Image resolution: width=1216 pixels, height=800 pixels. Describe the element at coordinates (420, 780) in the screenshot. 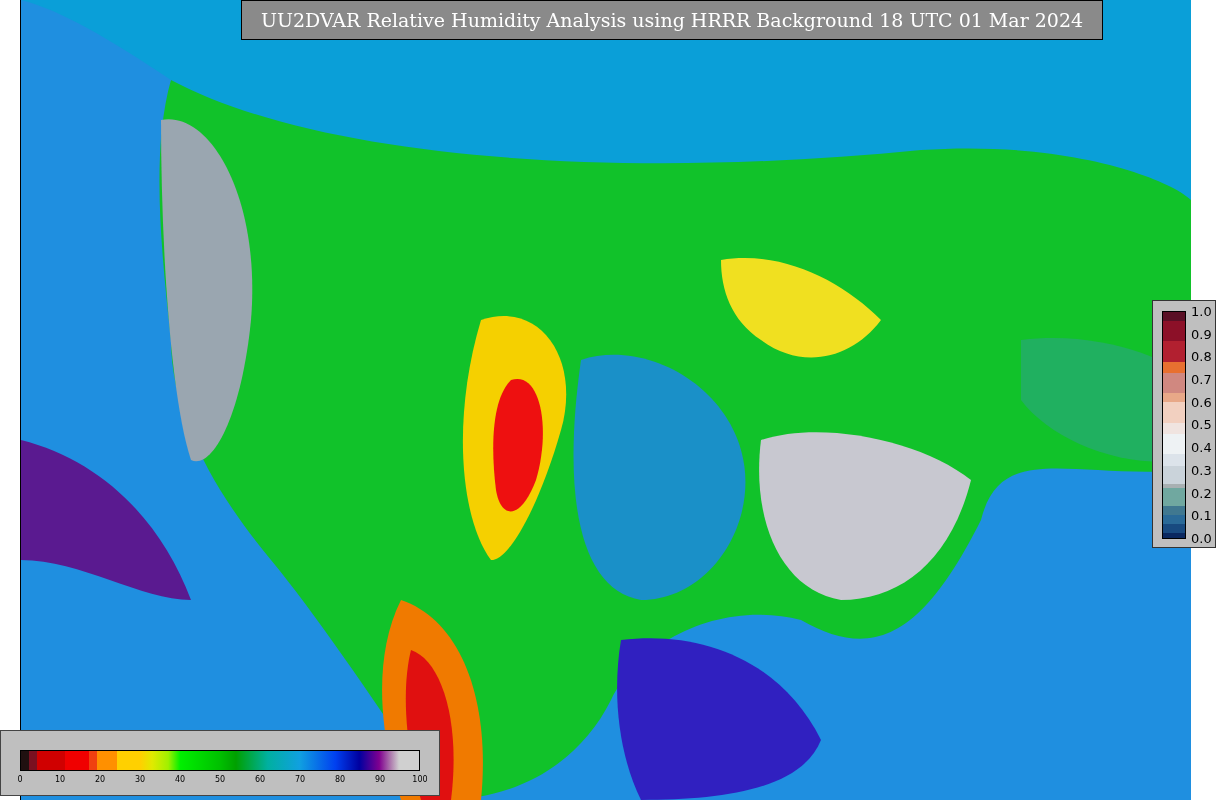

I see `tick-label: 100` at that location.